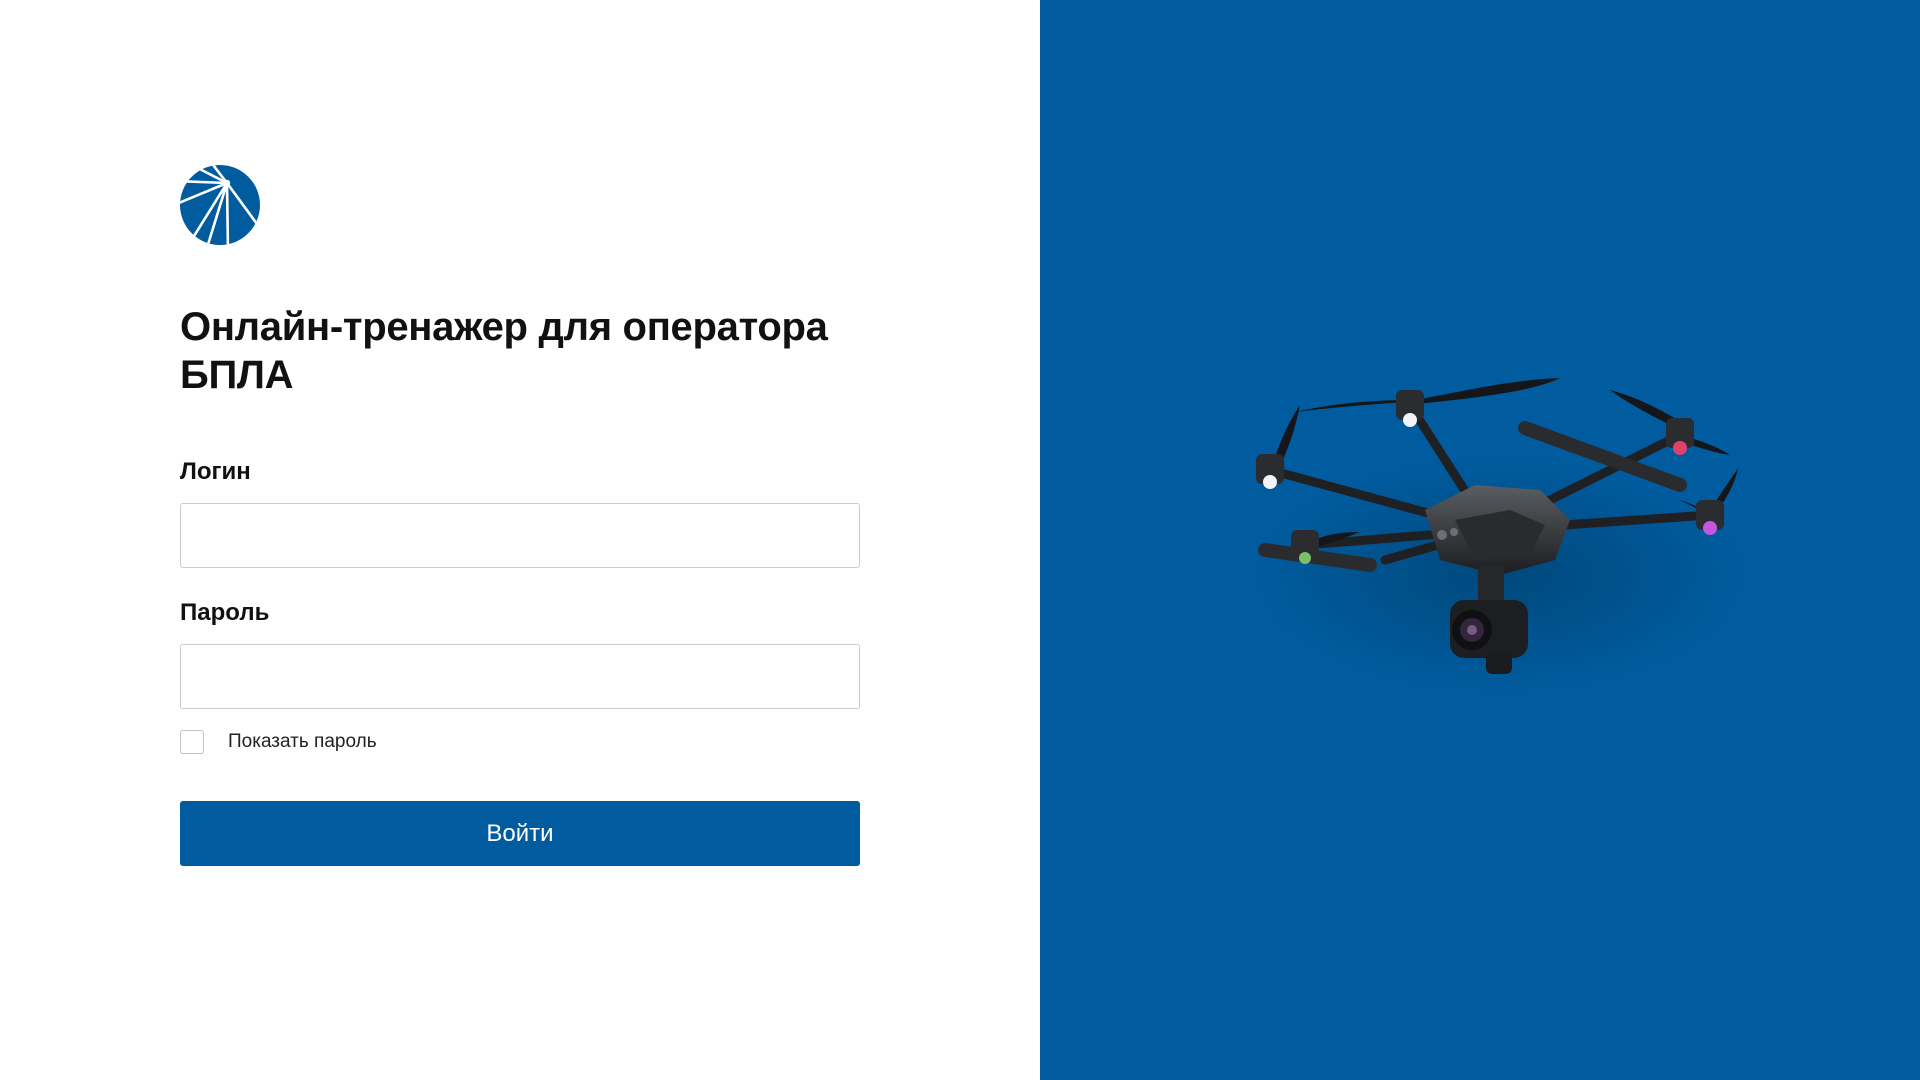  I want to click on show-password-label: Показать пароль, so click(302, 742).